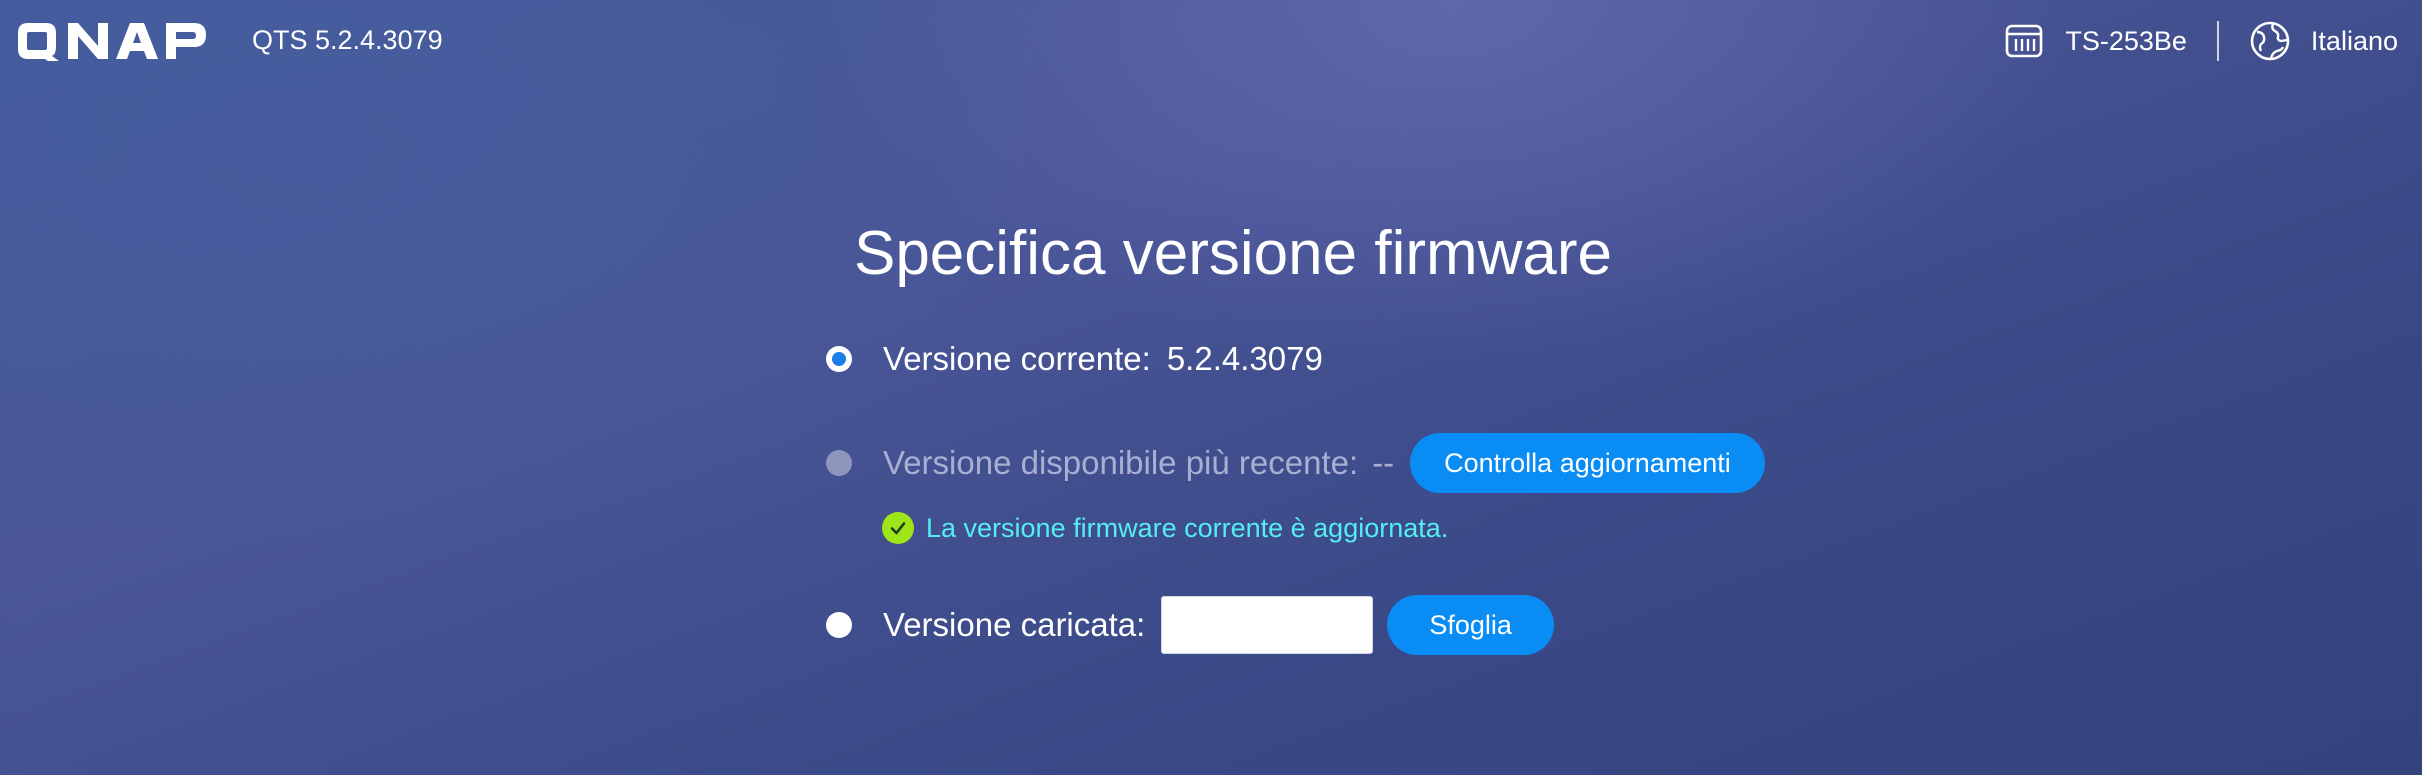 The image size is (2422, 775). What do you see at coordinates (2354, 41) in the screenshot?
I see `language-selector: Italiano` at bounding box center [2354, 41].